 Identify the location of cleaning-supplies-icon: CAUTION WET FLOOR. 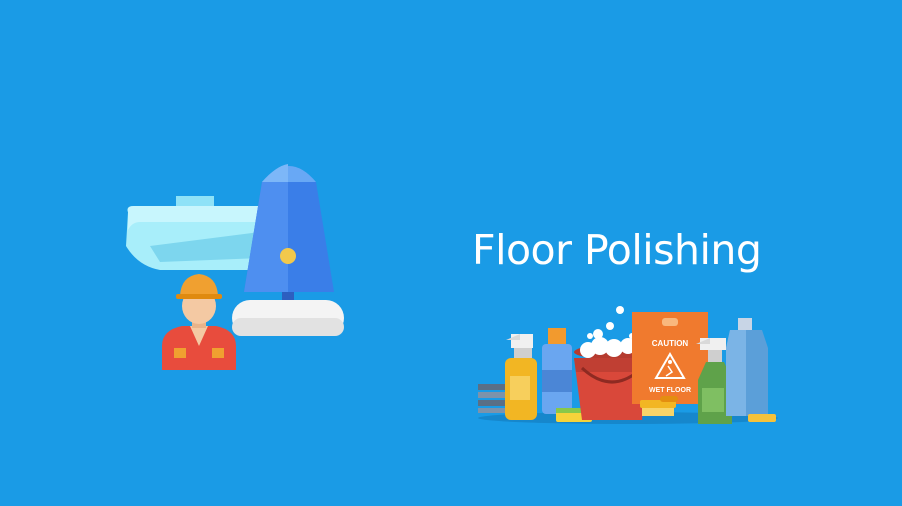
(628, 365).